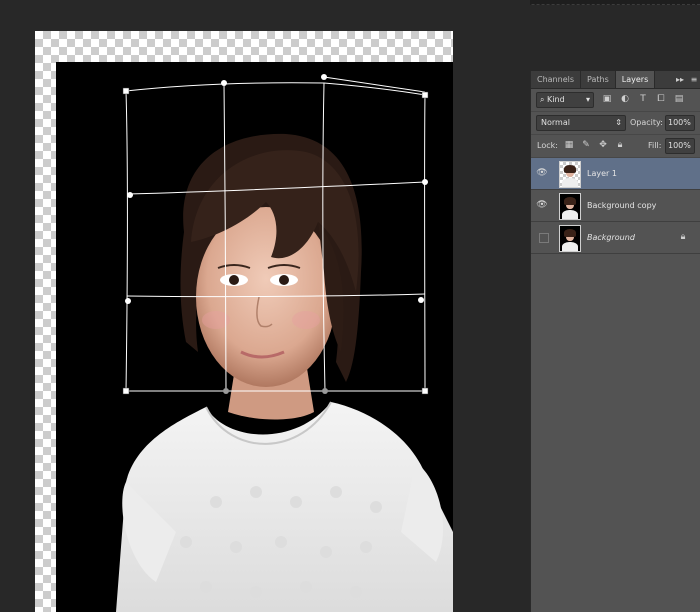  I want to click on adjustment-layer-filter-icon: ◐, so click(625, 99).